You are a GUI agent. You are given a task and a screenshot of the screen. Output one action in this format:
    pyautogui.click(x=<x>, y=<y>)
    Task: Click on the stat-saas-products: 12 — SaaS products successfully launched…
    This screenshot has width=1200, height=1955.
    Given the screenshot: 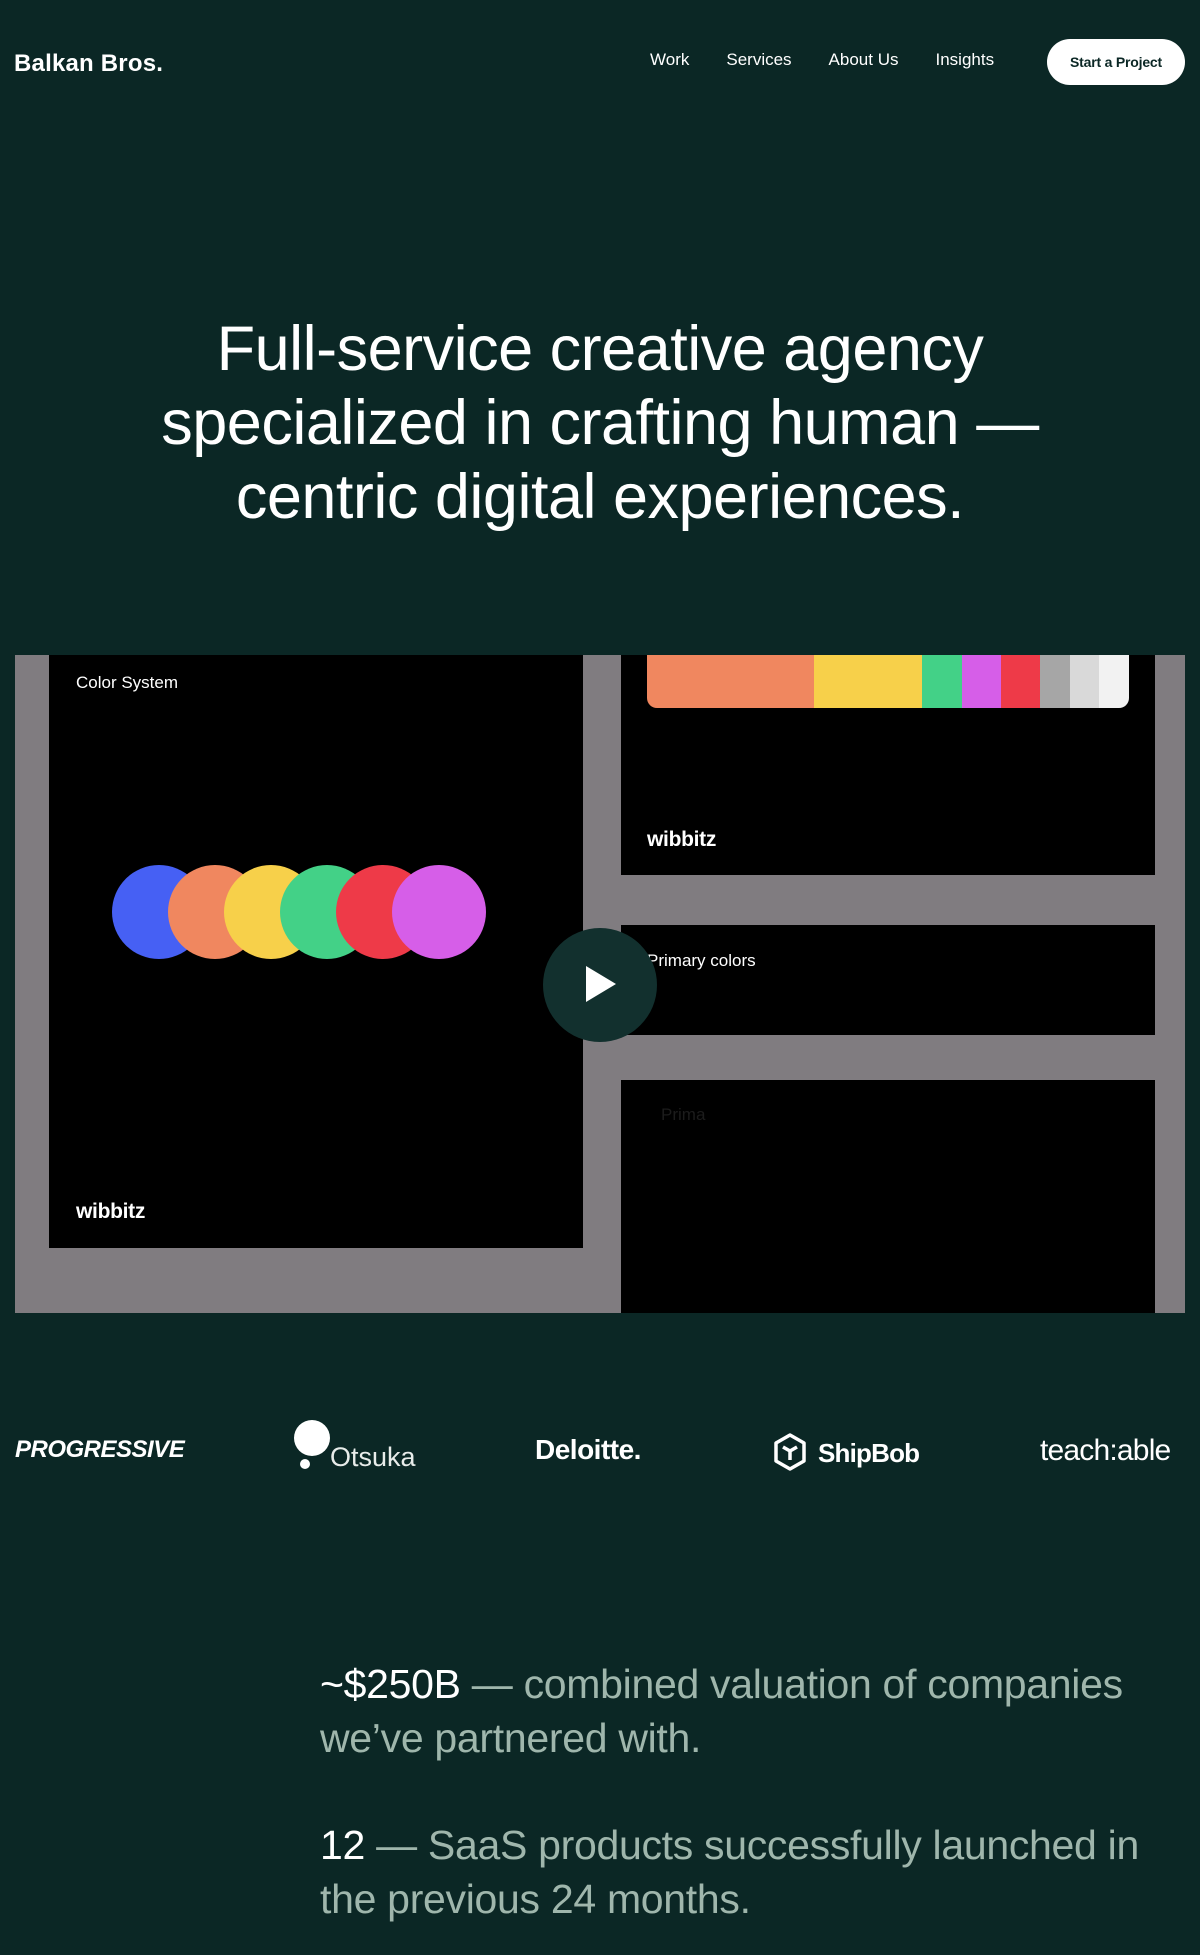 What is the action you would take?
    pyautogui.click(x=755, y=1872)
    